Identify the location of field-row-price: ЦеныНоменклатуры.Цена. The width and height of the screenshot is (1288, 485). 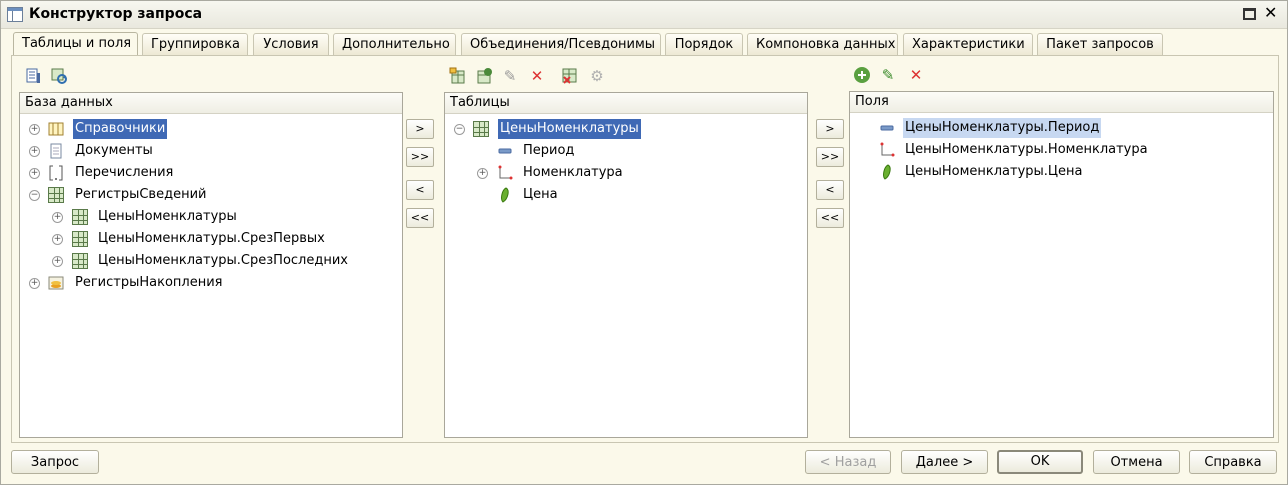
(1060, 172).